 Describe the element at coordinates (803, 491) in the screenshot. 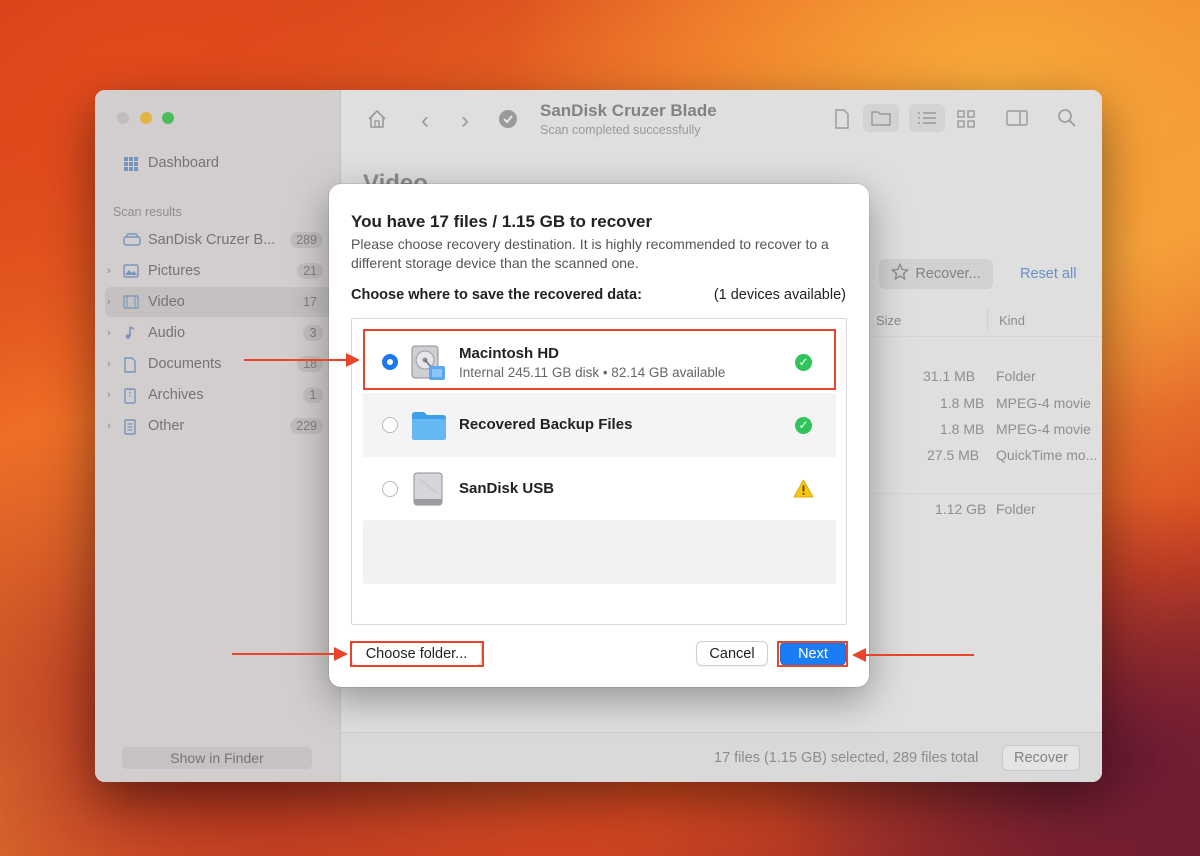

I see `warning-icon` at that location.